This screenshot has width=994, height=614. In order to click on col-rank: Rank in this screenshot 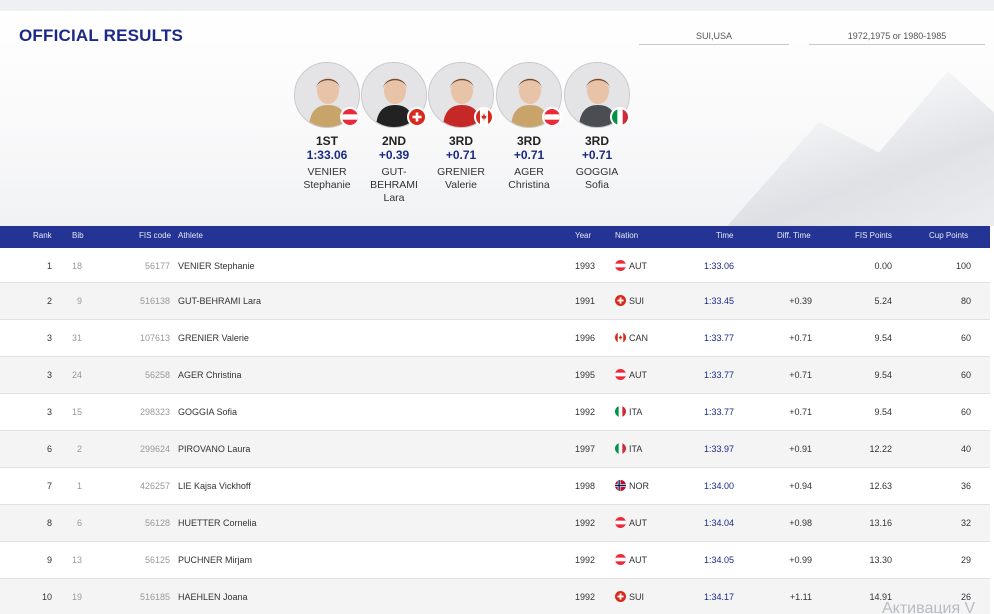, I will do `click(42, 236)`.